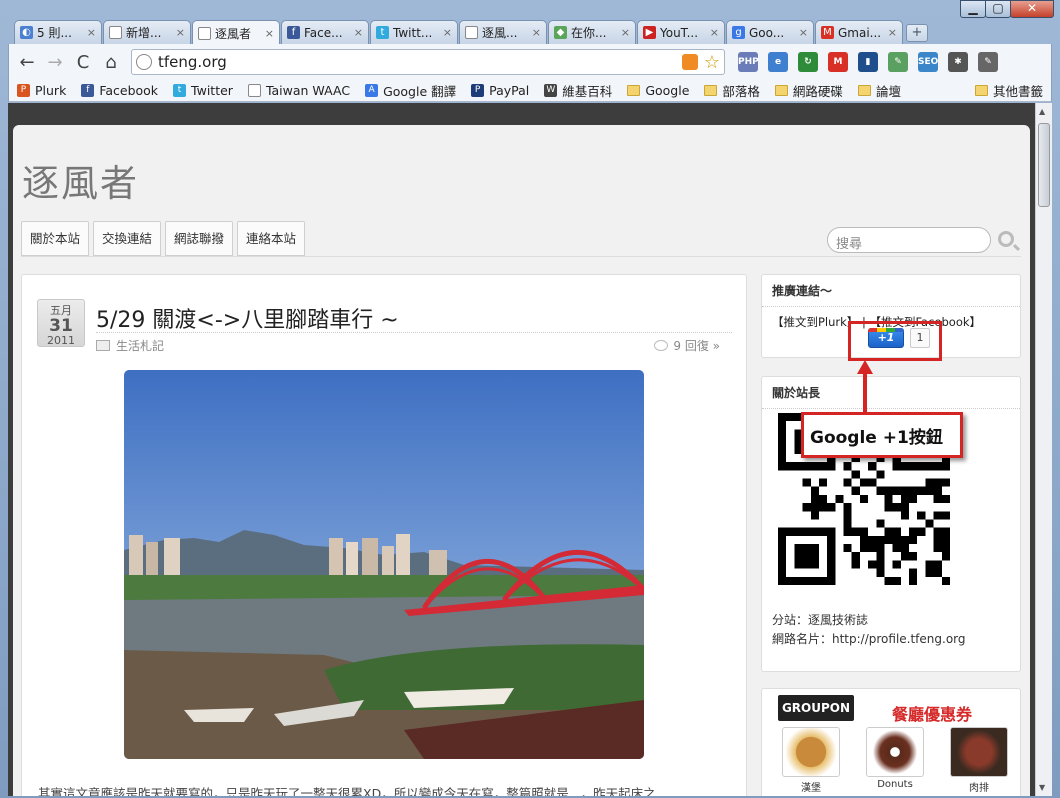 The height and width of the screenshot is (798, 1060). I want to click on address-url: tfeng.org, so click(192, 62).